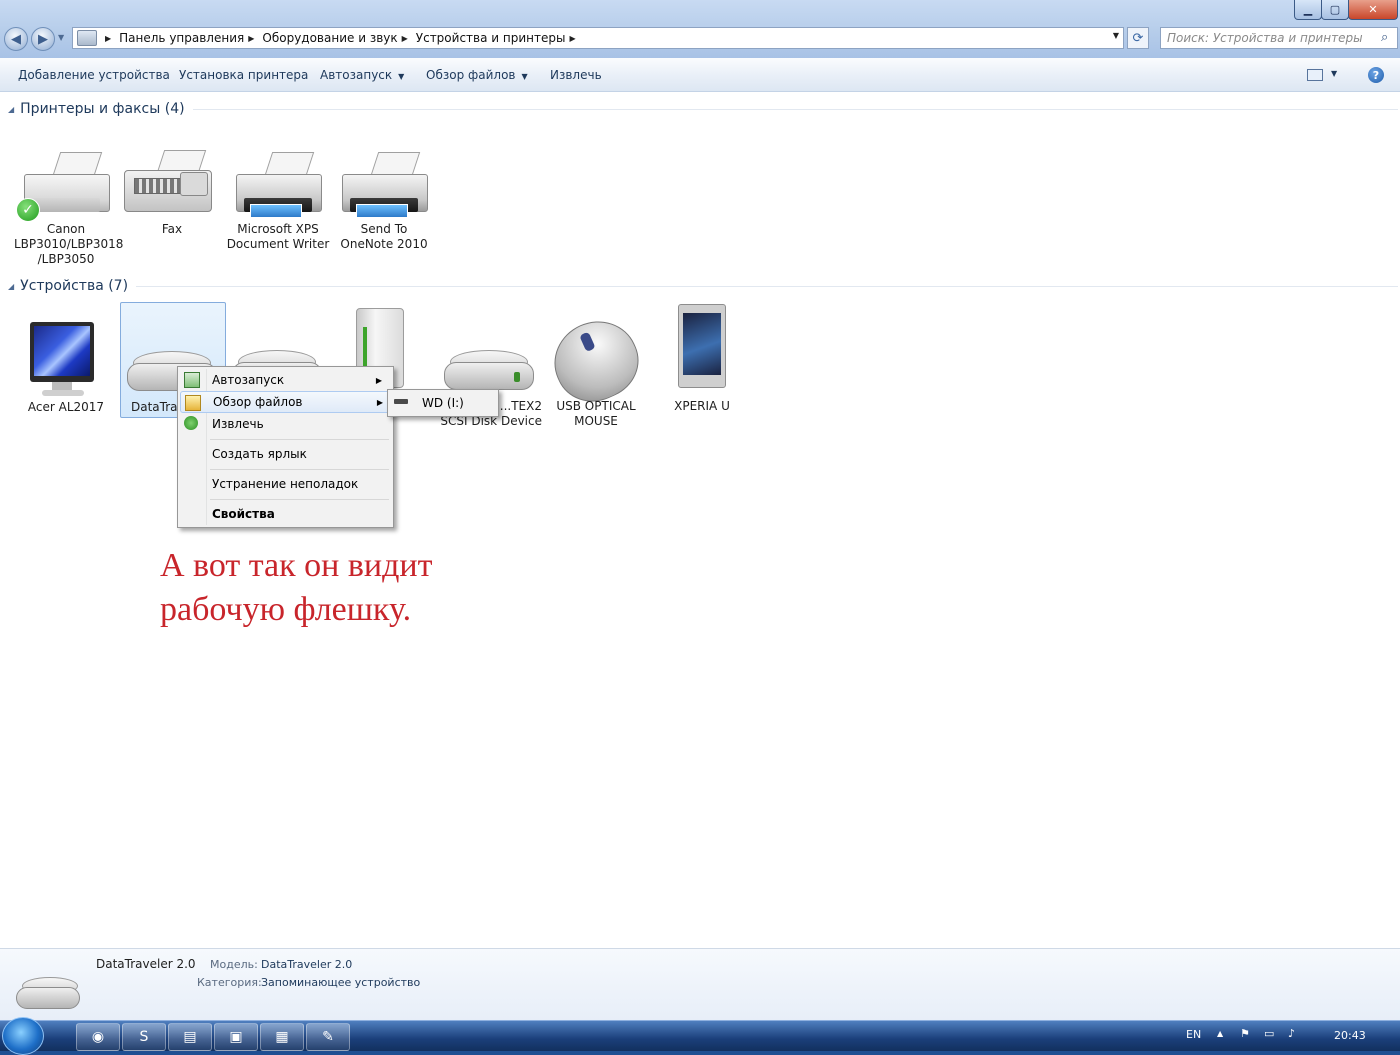 The image size is (1400, 1055). What do you see at coordinates (43, 39) in the screenshot?
I see `forward-button: ▶` at bounding box center [43, 39].